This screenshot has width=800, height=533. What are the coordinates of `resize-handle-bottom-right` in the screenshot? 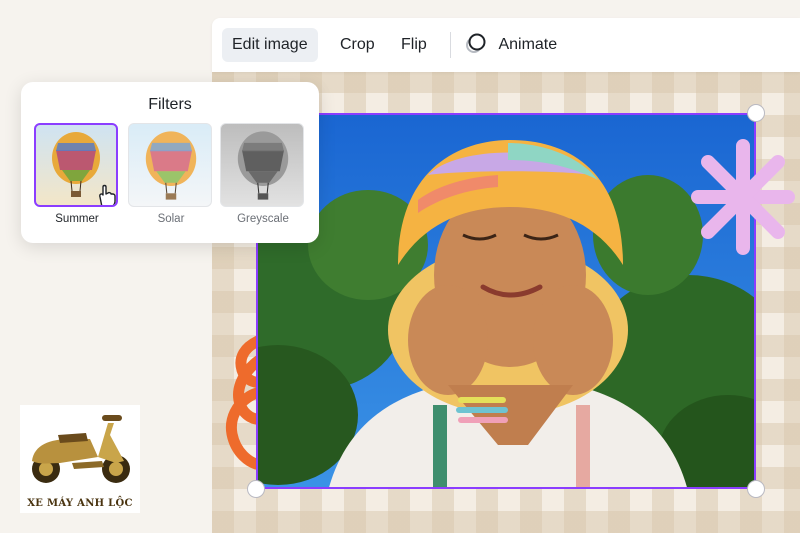 It's located at (756, 489).